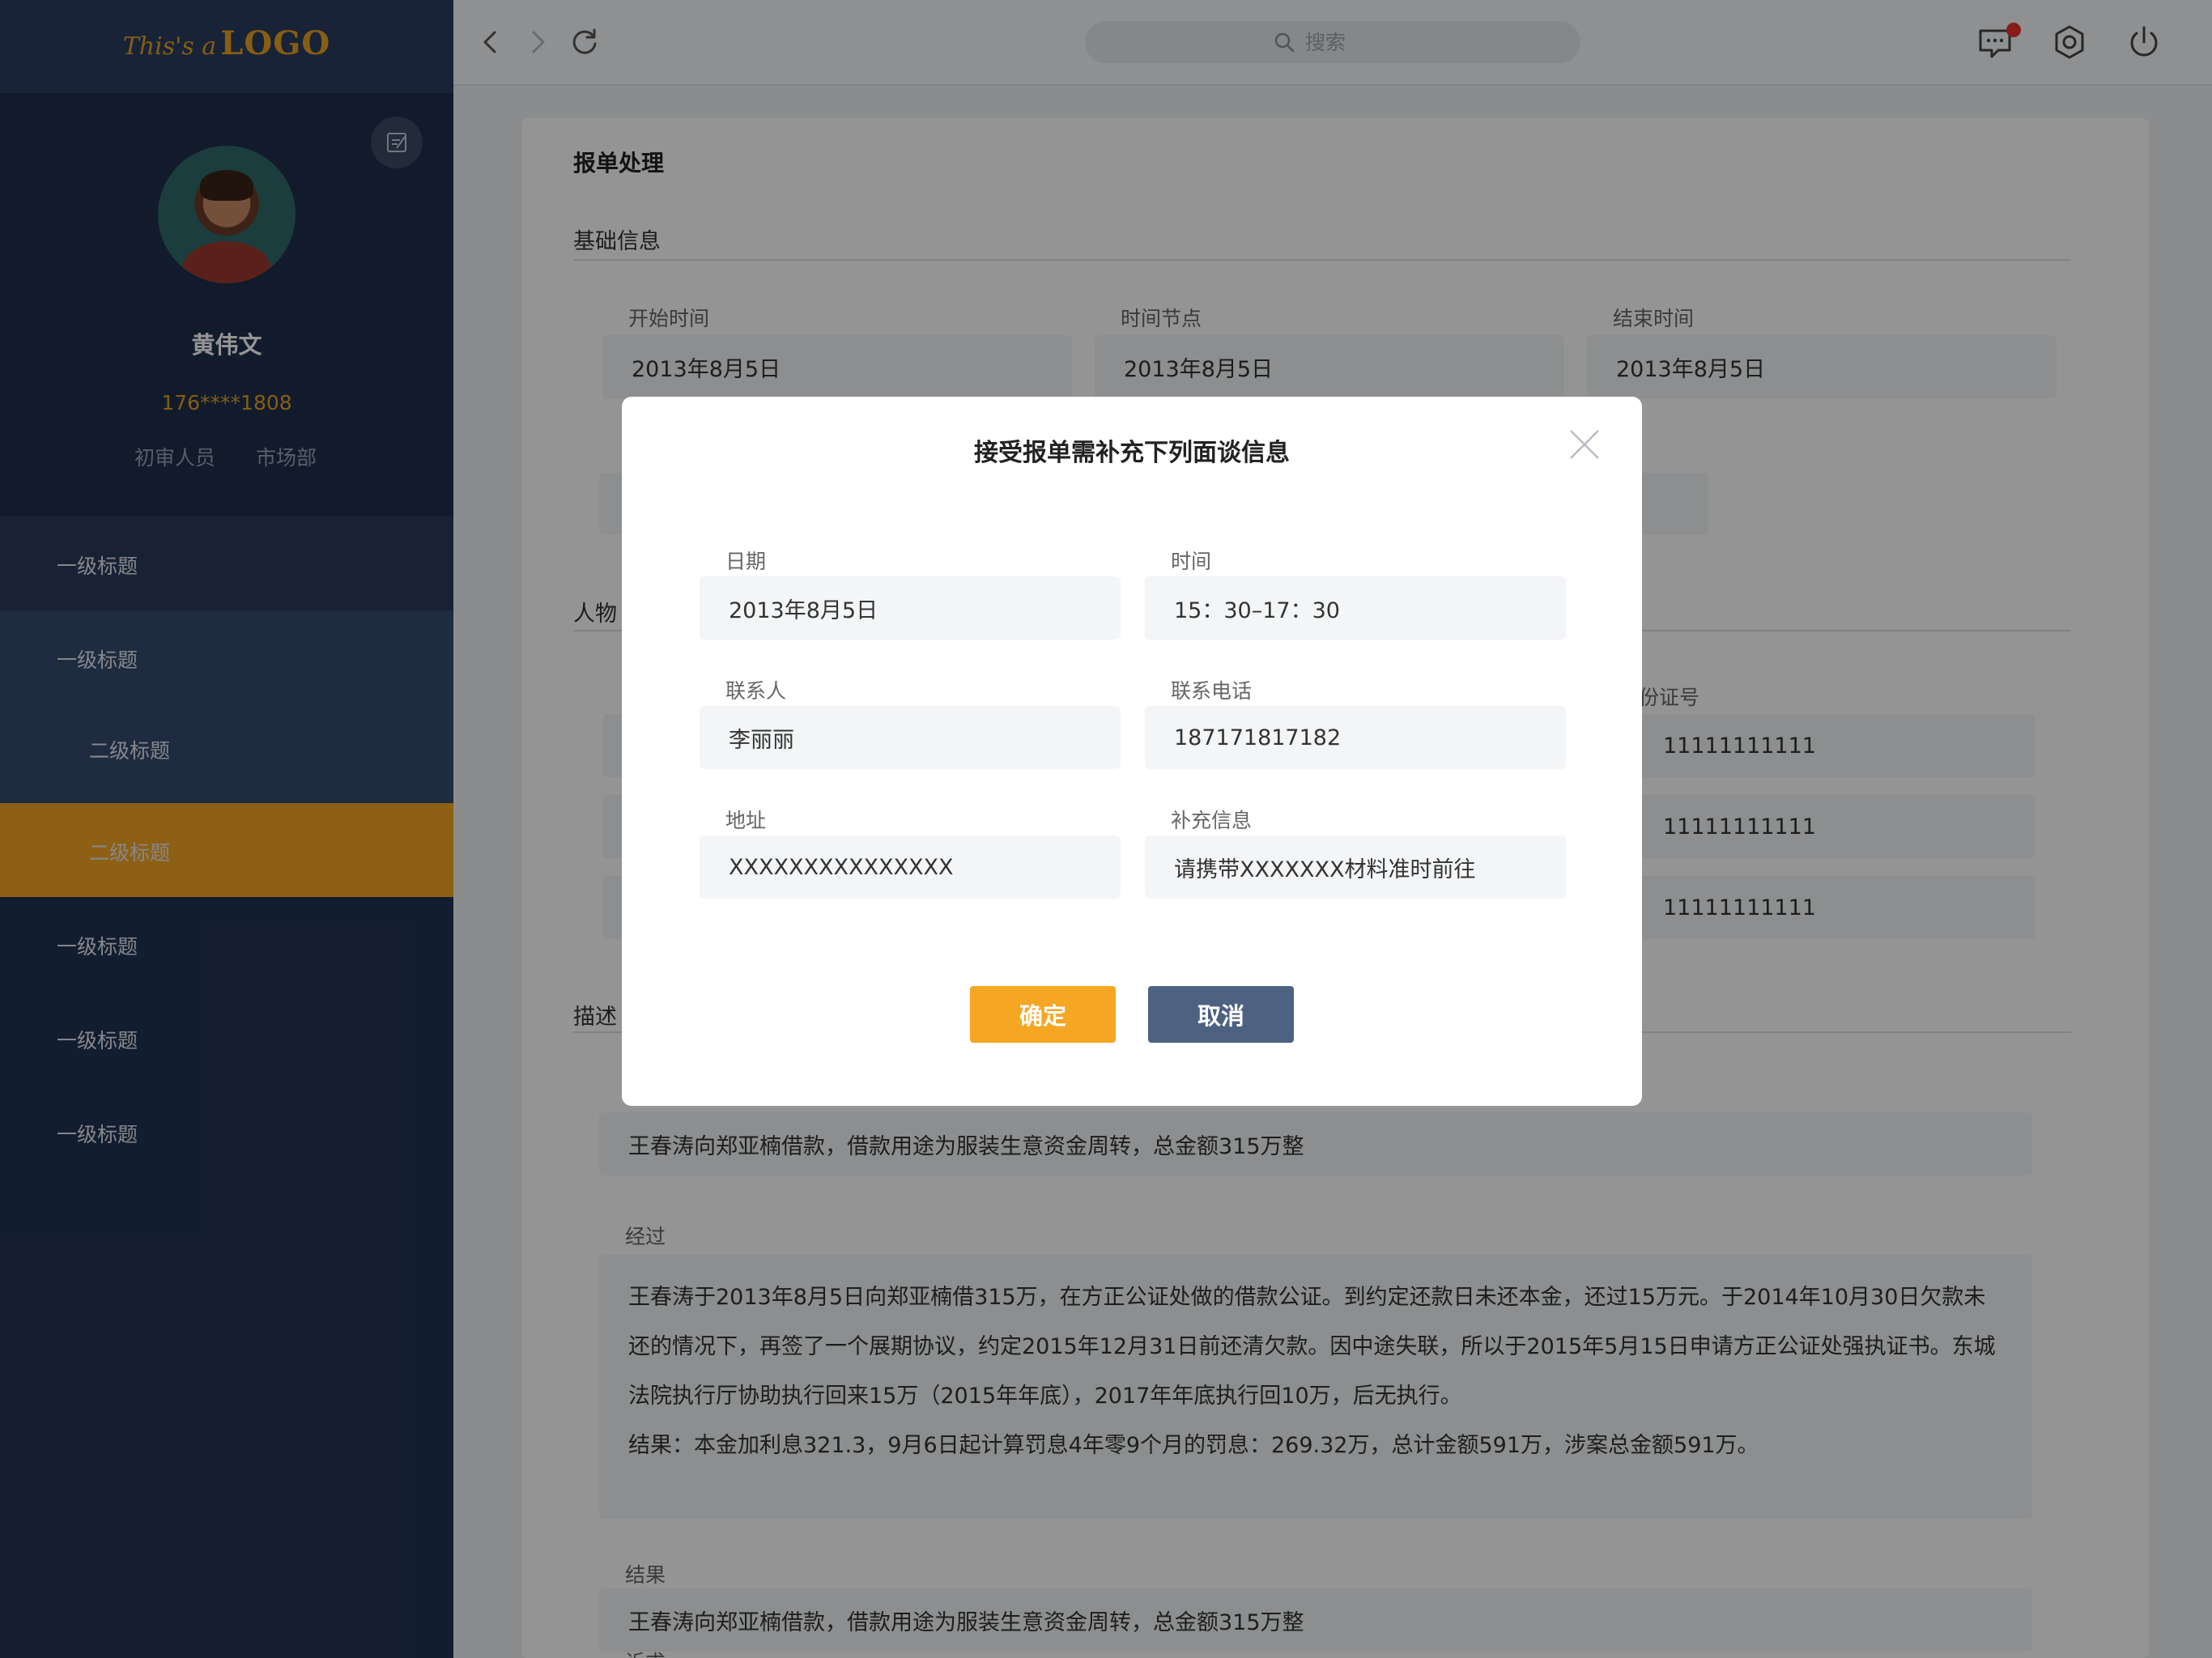  Describe the element at coordinates (746, 561) in the screenshot. I see `date-label: 日期` at that location.